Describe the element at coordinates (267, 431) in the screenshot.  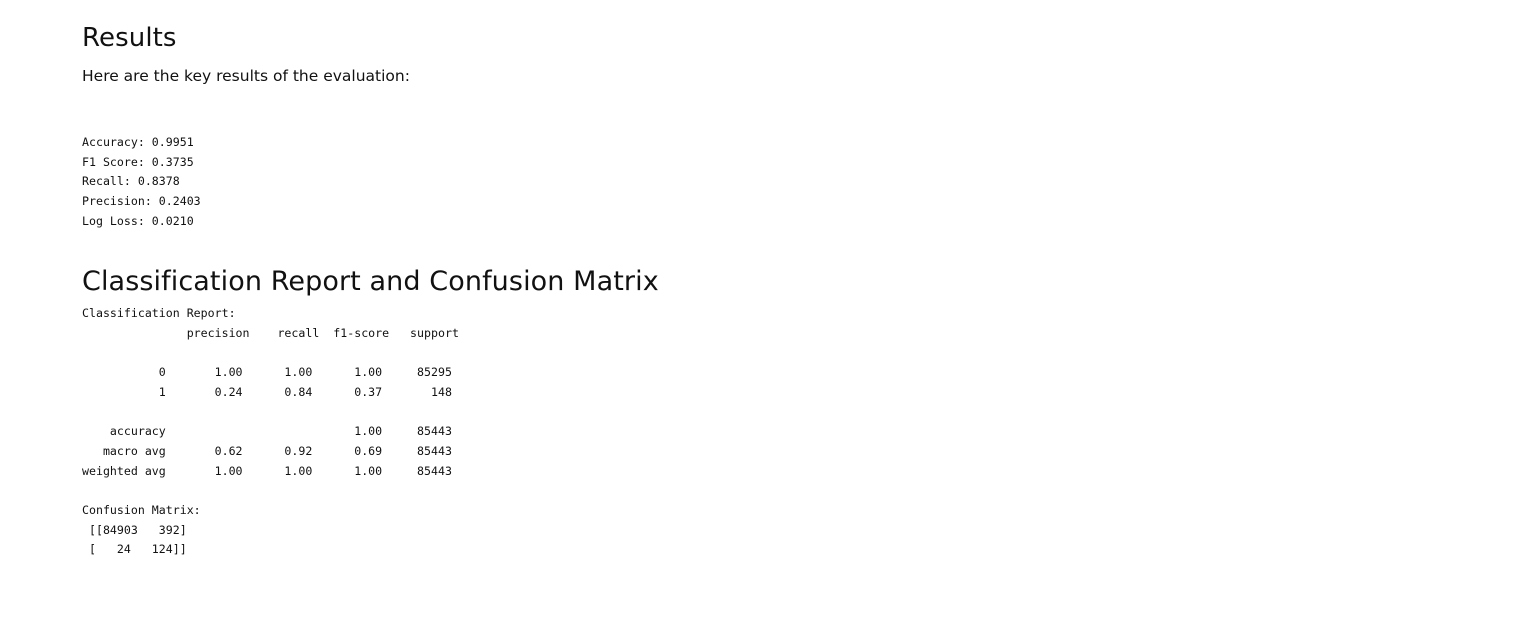
I see `report-accuracy-line: accuracy 1.00 85443` at that location.